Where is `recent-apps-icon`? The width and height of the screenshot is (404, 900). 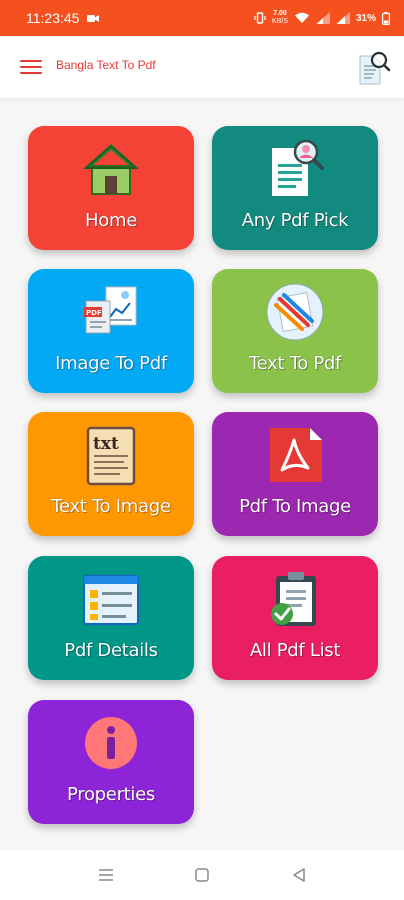 recent-apps-icon is located at coordinates (106, 875).